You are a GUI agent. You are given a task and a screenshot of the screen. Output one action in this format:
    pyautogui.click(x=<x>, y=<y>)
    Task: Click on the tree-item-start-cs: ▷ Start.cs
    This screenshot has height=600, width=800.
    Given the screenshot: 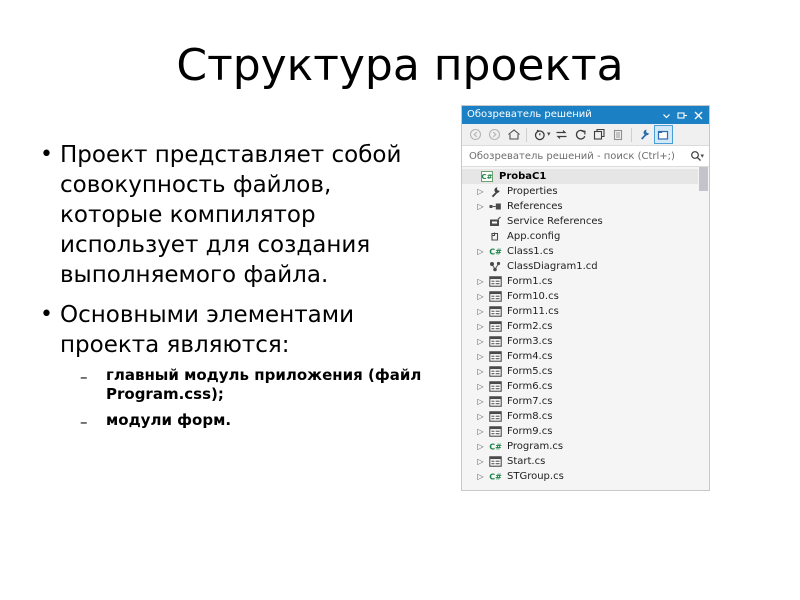 What is the action you would take?
    pyautogui.click(x=585, y=461)
    